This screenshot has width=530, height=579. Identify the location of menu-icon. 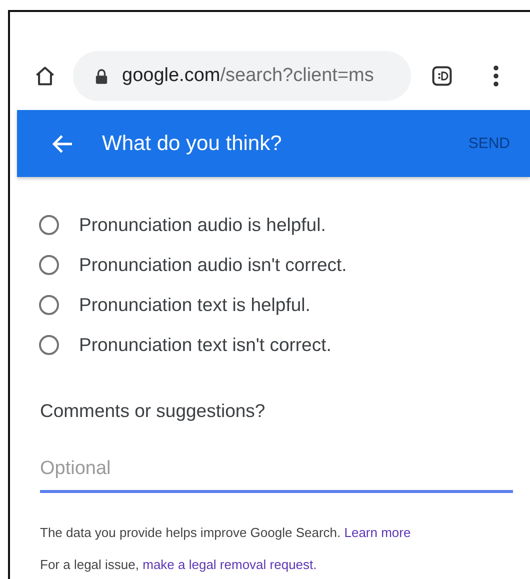
(496, 76).